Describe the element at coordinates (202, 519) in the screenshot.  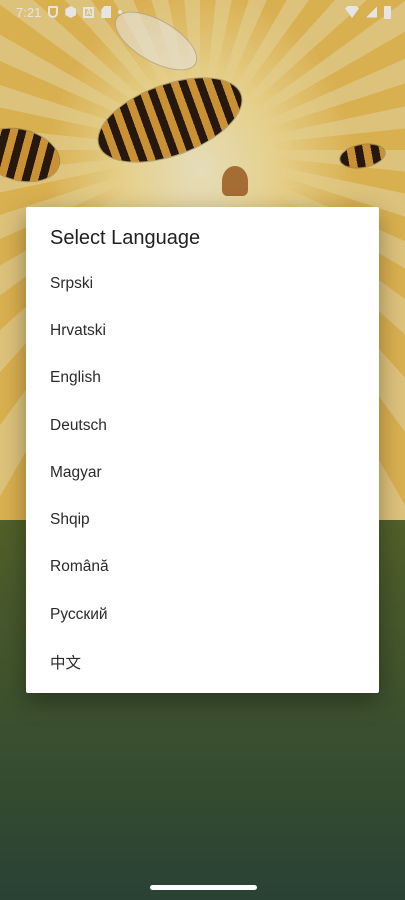
I see `language-option-shqip: Shqip` at that location.